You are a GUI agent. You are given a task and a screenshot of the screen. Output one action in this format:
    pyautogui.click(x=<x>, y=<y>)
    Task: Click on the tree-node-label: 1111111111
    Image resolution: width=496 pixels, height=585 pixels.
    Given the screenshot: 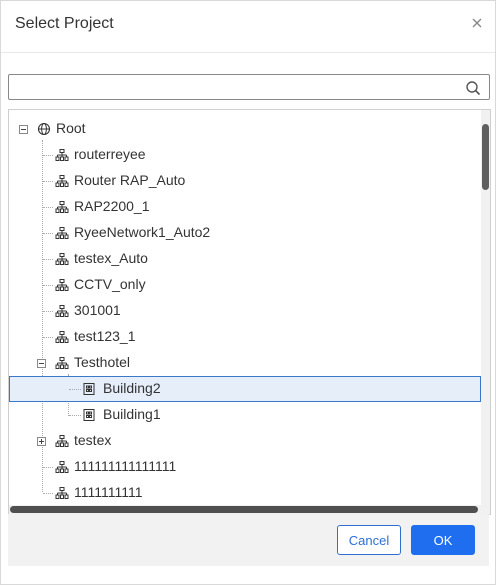 What is the action you would take?
    pyautogui.click(x=108, y=492)
    